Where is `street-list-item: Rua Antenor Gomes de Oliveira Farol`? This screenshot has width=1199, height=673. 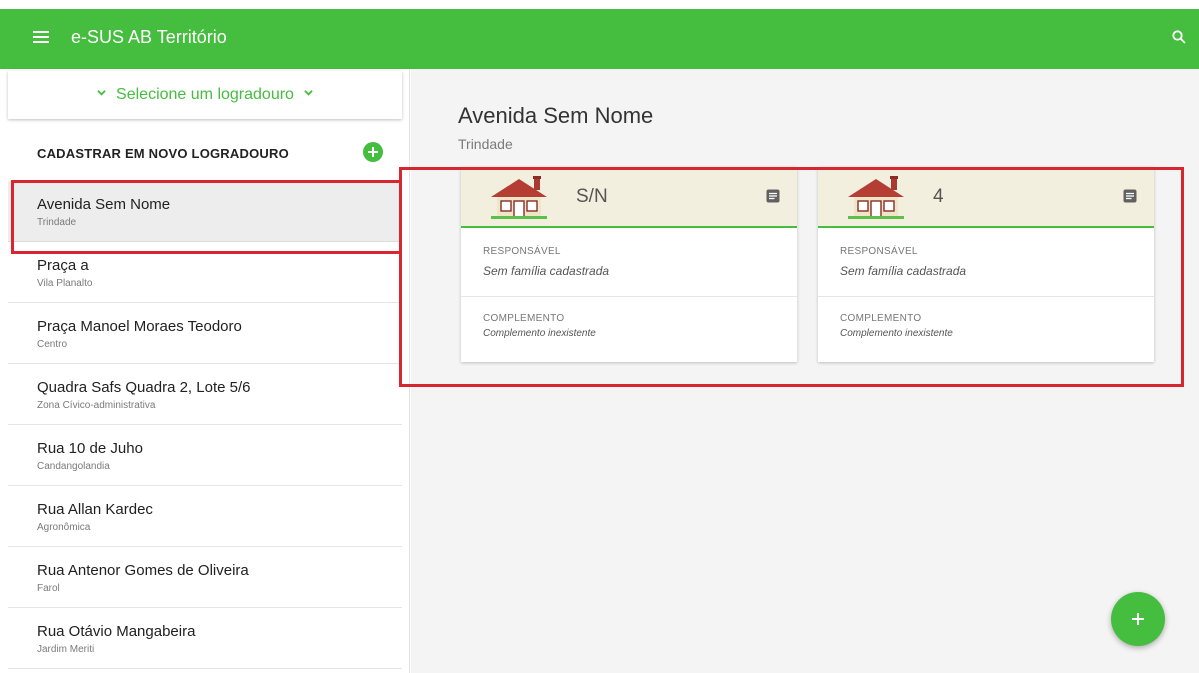 street-list-item: Rua Antenor Gomes de Oliveira Farol is located at coordinates (205, 577).